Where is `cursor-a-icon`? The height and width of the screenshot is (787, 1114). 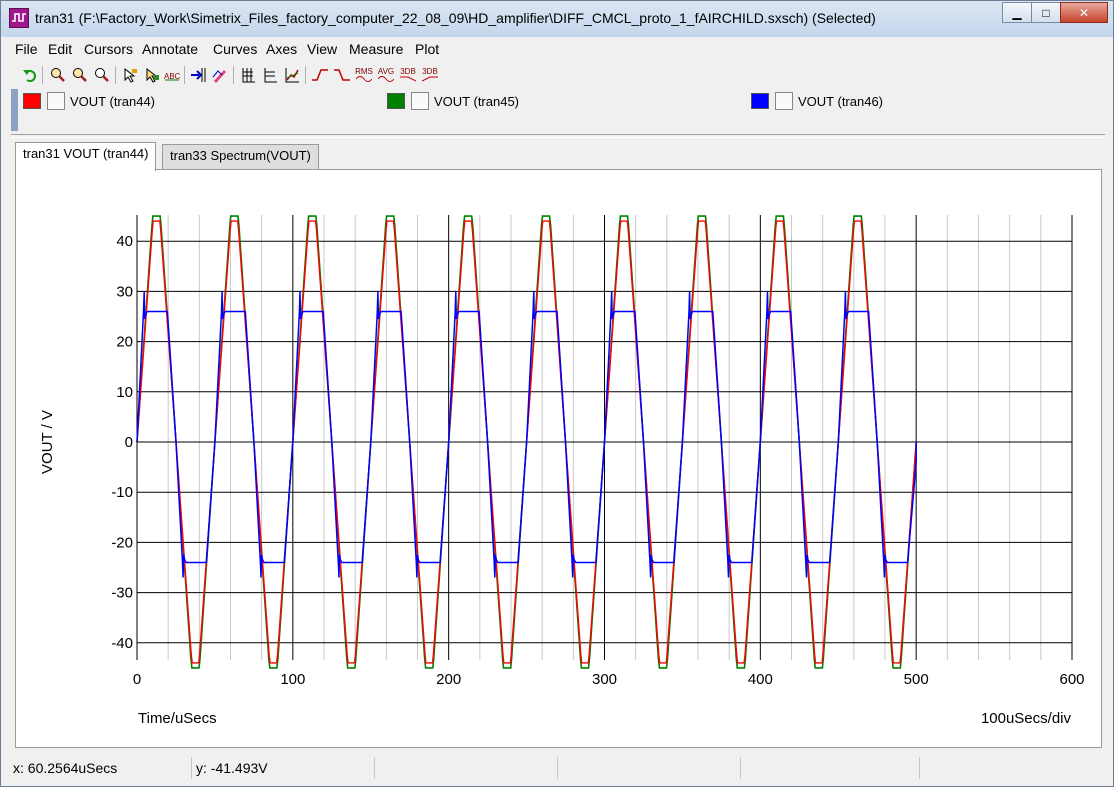 cursor-a-icon is located at coordinates (130, 75).